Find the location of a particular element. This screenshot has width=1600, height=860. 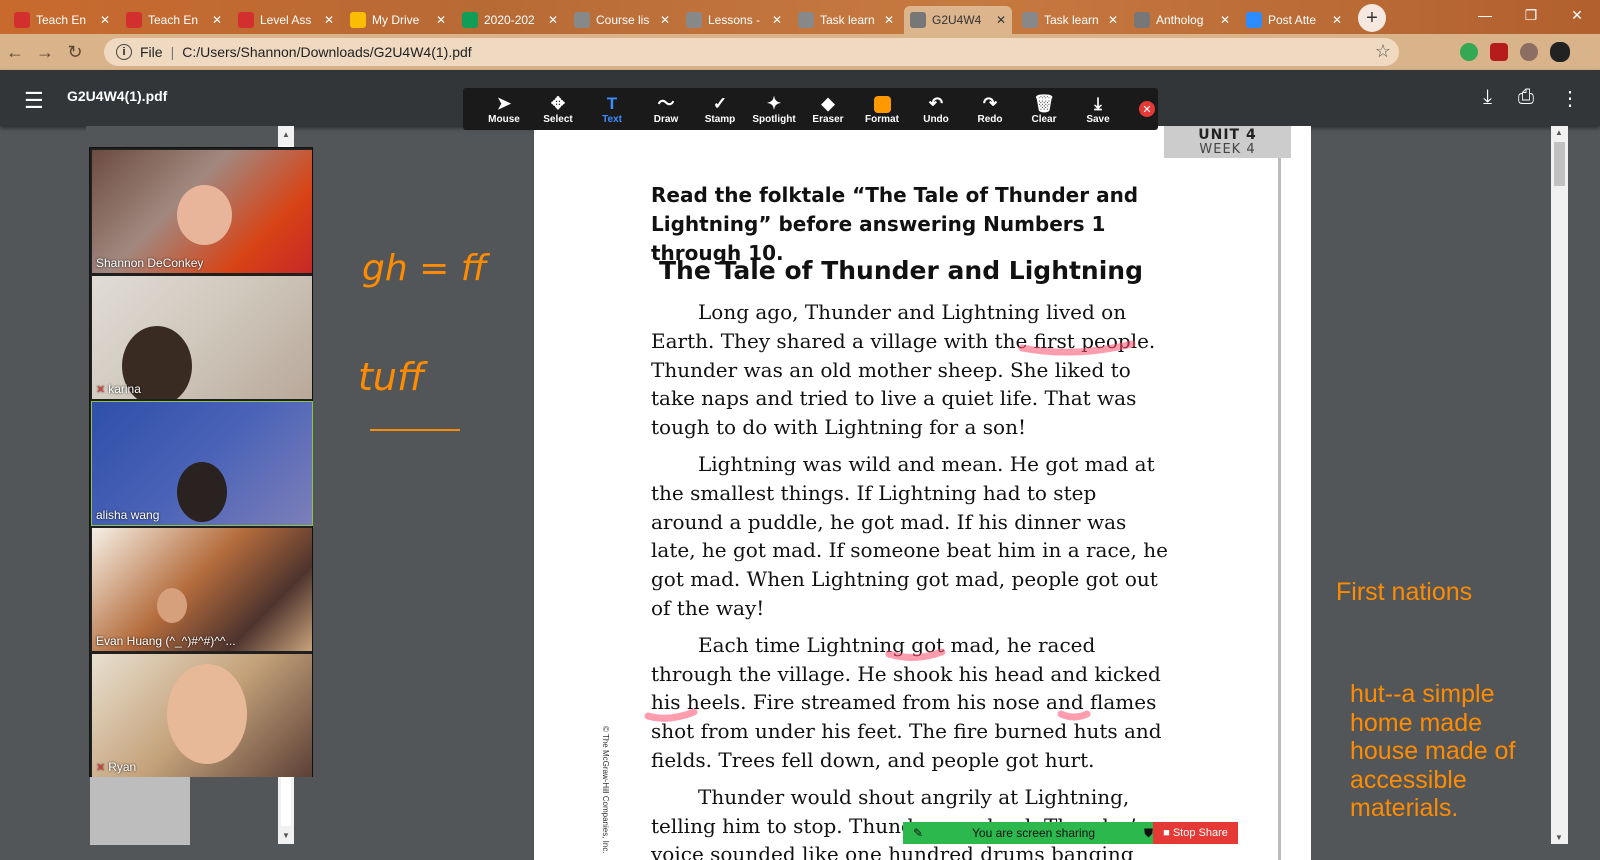

browser-tab: My Drive ✕ is located at coordinates (398, 20).